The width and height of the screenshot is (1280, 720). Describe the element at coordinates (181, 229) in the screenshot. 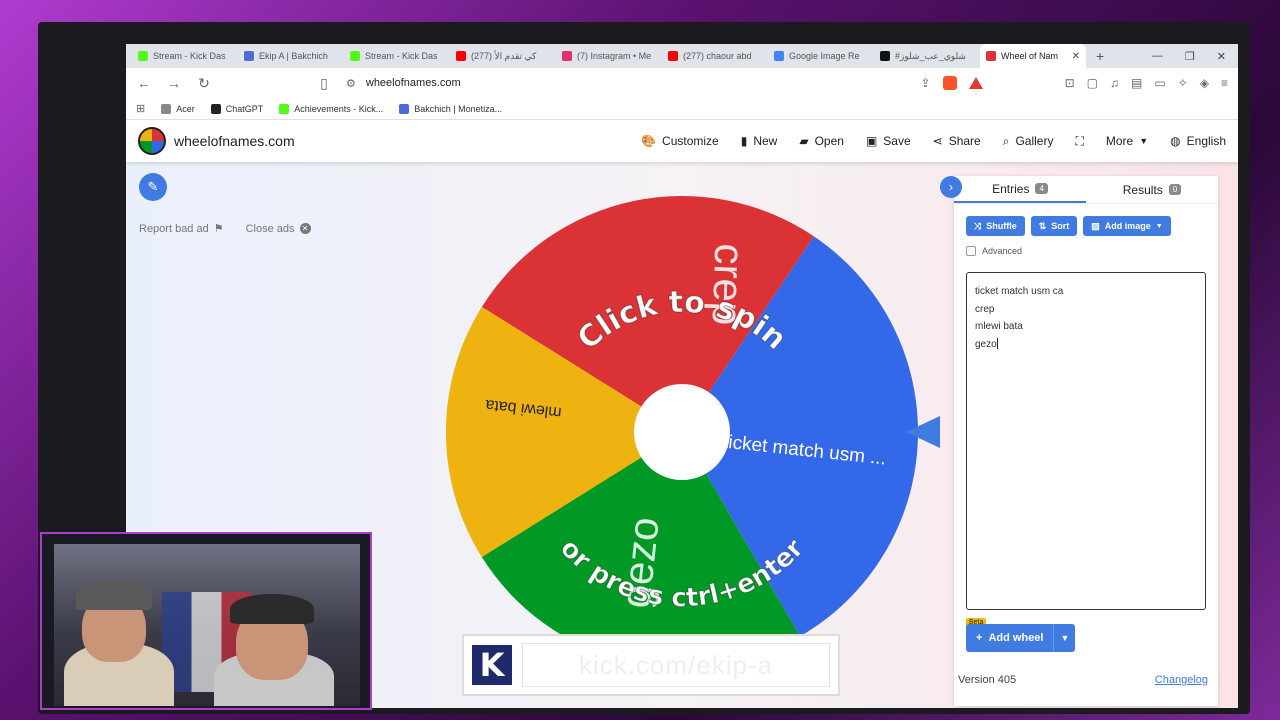

I see `report-ad-link: Report bad ad ⚑` at that location.